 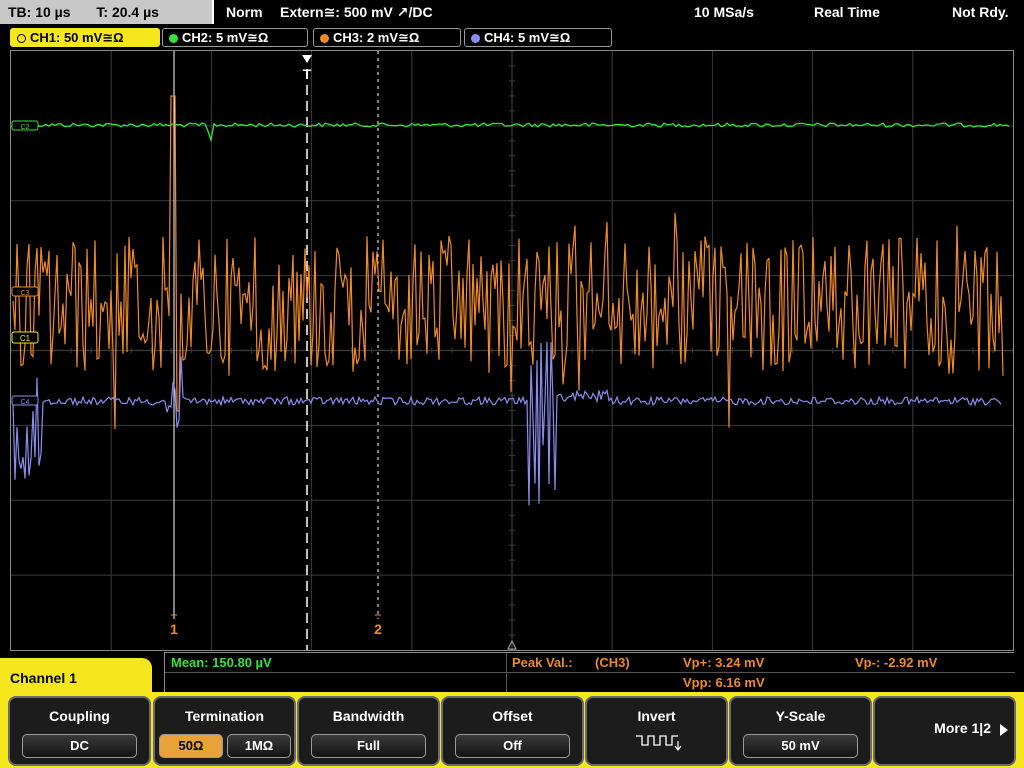 I want to click on svg-text: C2, so click(x=25, y=127).